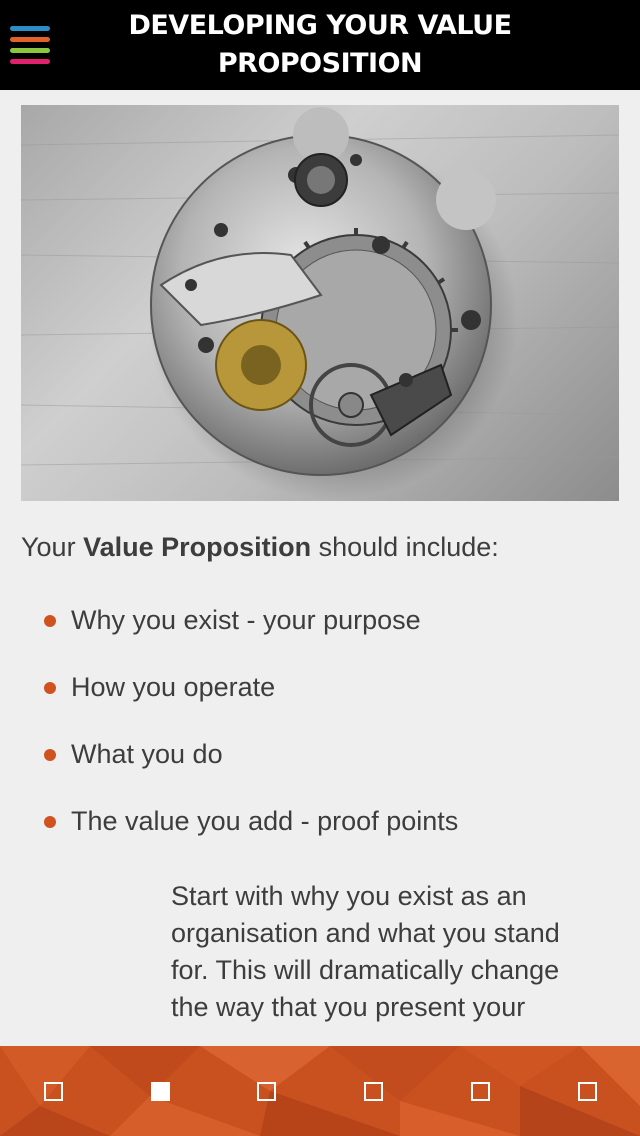  What do you see at coordinates (173, 687) in the screenshot?
I see `bullet-text: How you operate` at bounding box center [173, 687].